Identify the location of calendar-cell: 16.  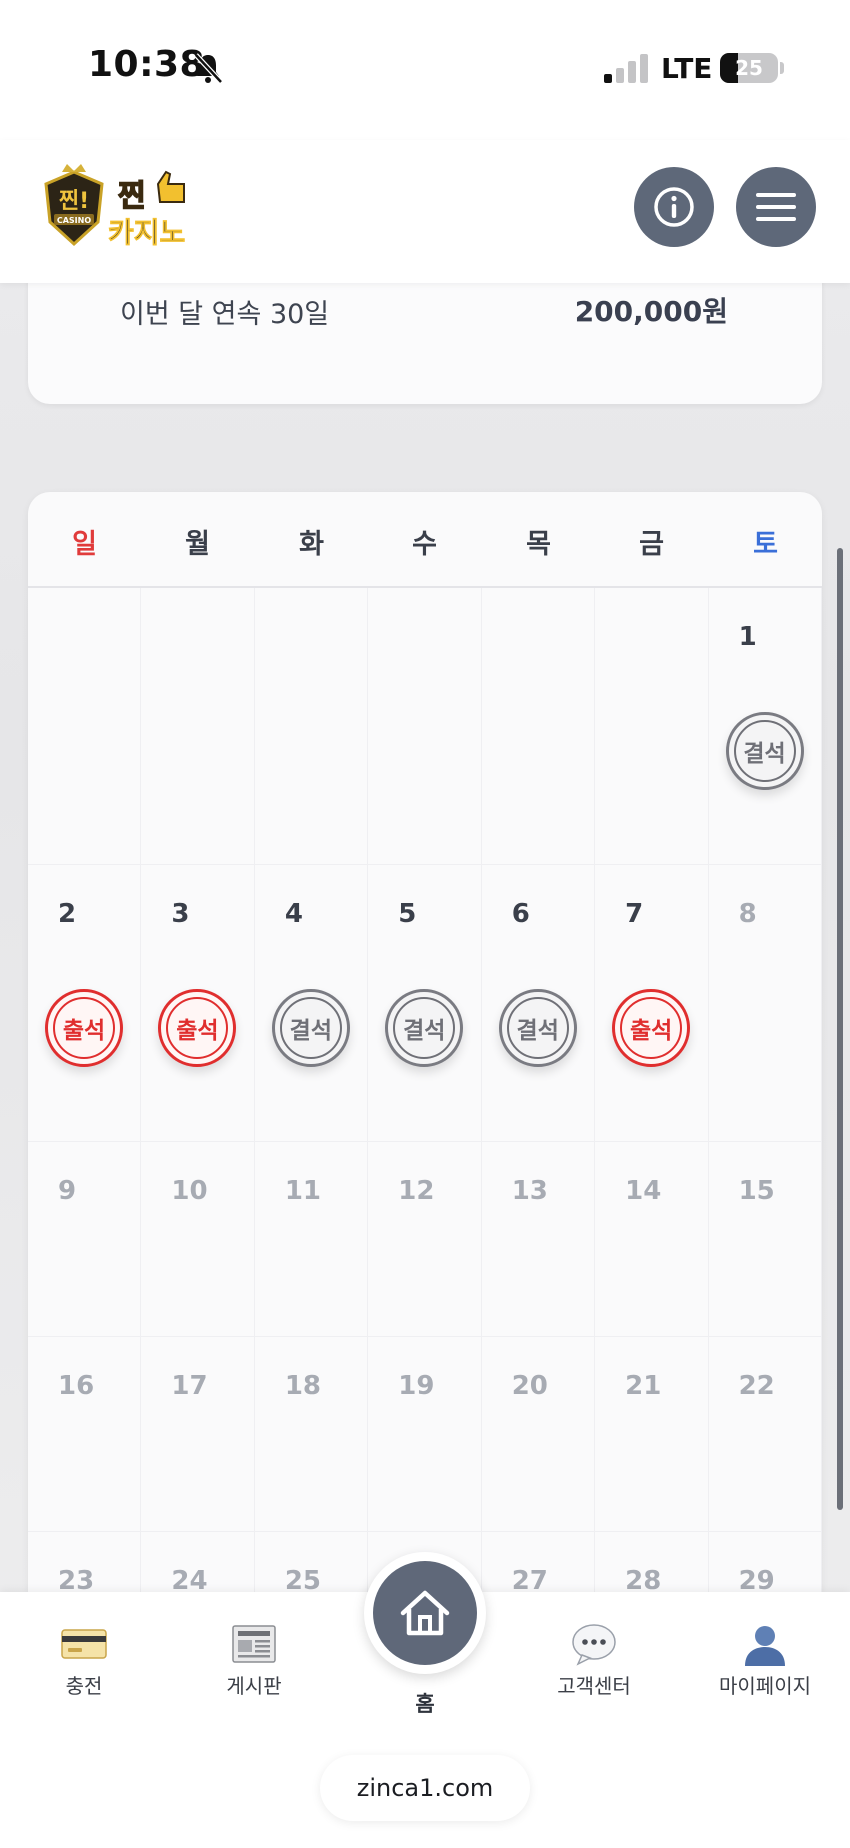
(85, 1434).